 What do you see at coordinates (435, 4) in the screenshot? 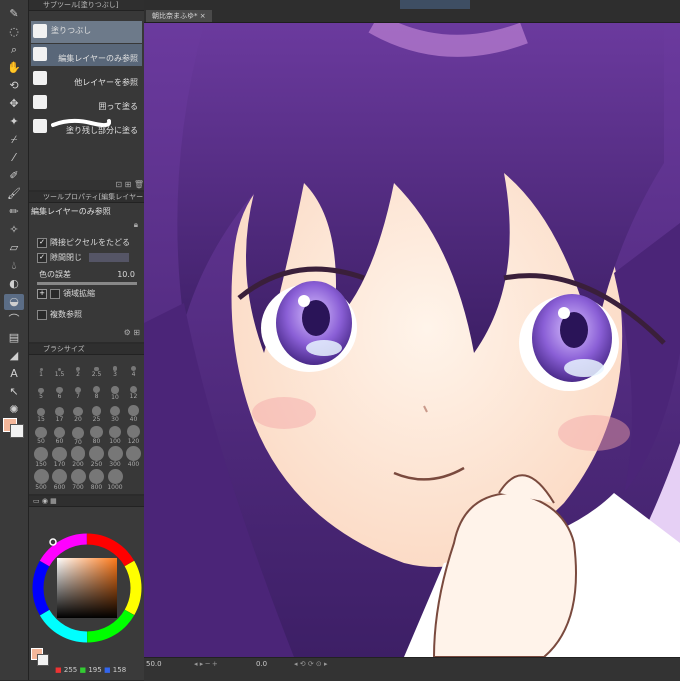
I see `view-mode-buttons` at bounding box center [435, 4].